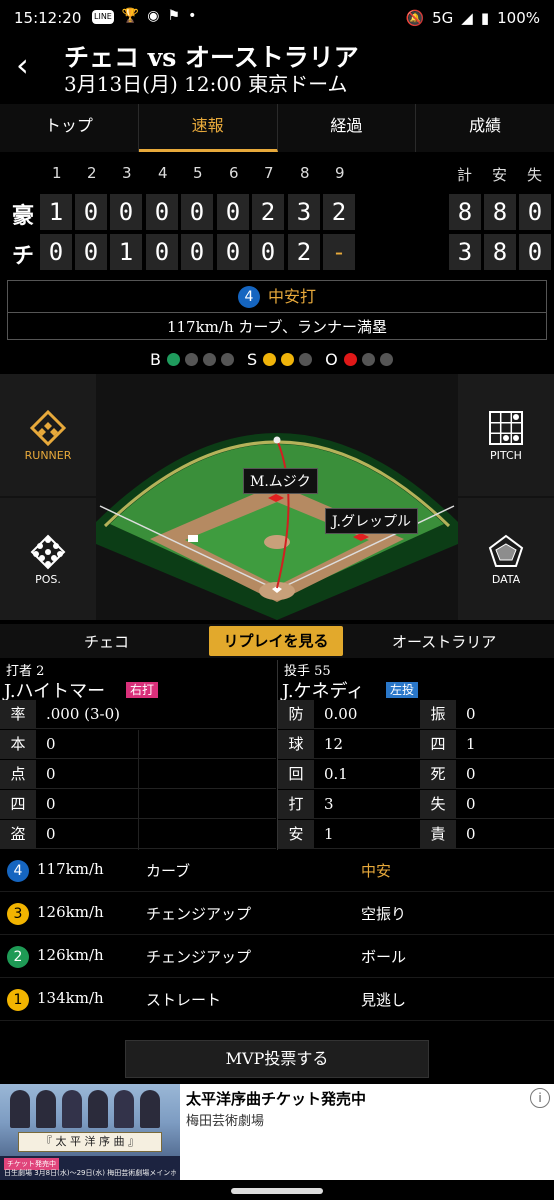  What do you see at coordinates (207, 790) in the screenshot?
I see `empty-stat-area` at bounding box center [207, 790].